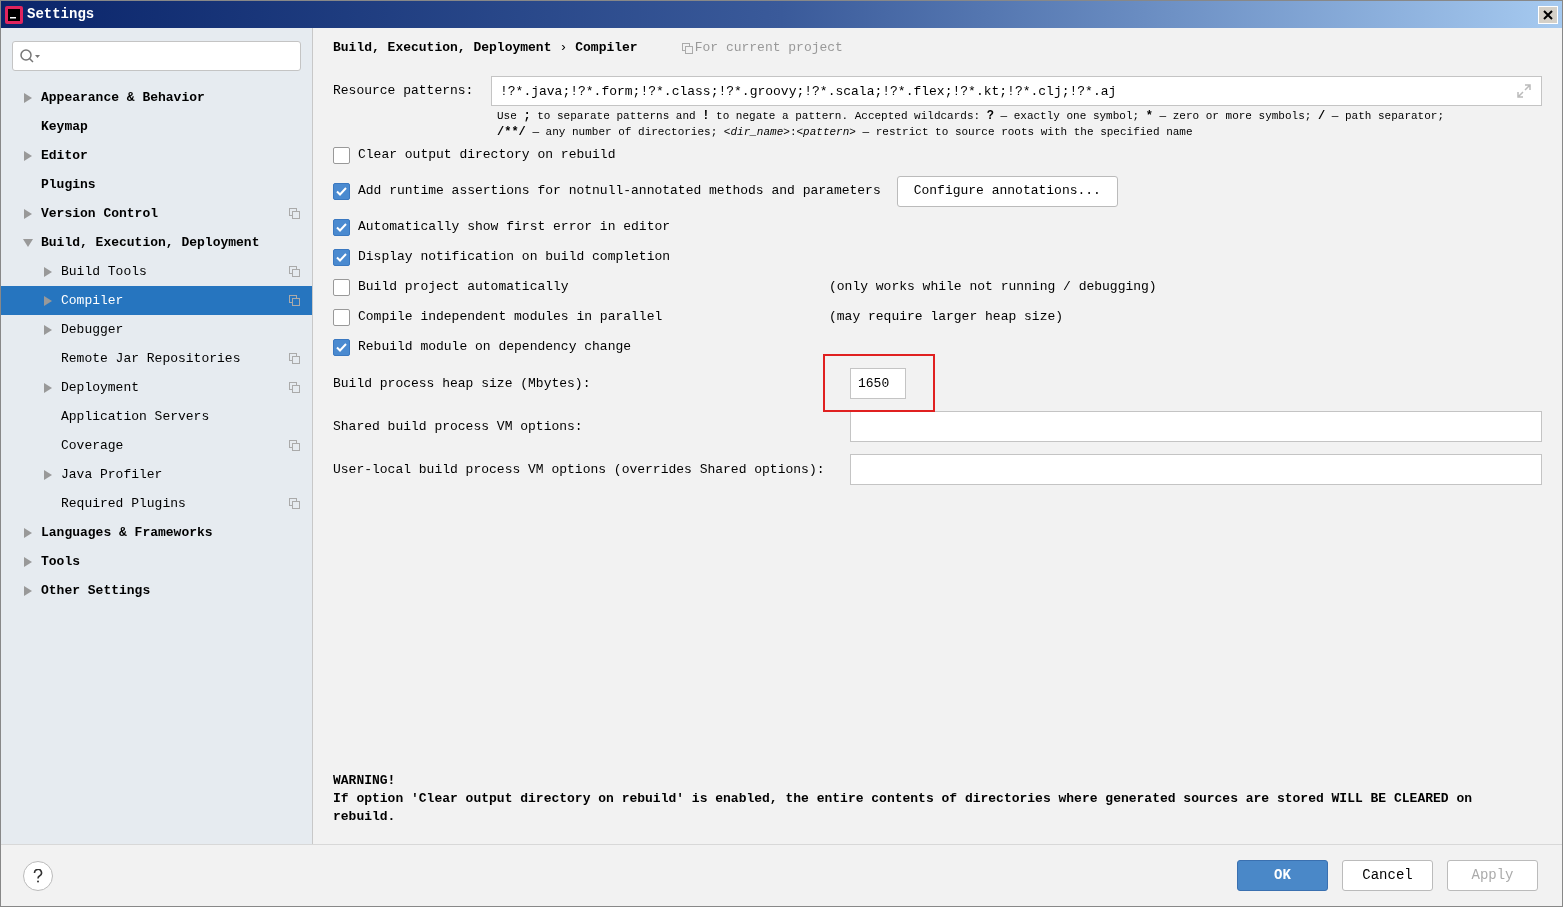 Image resolution: width=1563 pixels, height=907 pixels. Describe the element at coordinates (365, 781) in the screenshot. I see `warning-title: WARNING!` at that location.